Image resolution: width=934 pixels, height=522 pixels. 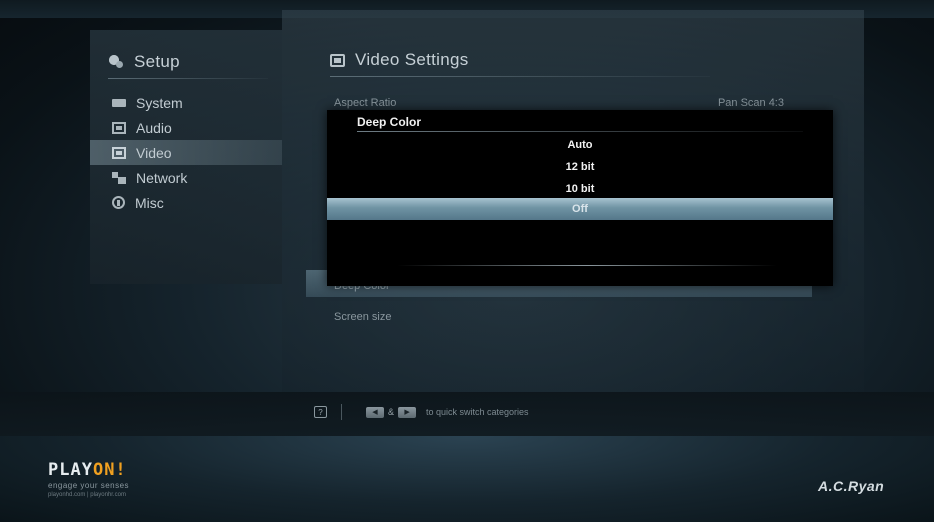 What do you see at coordinates (580, 189) in the screenshot?
I see `option-10-bit: 10 bit` at bounding box center [580, 189].